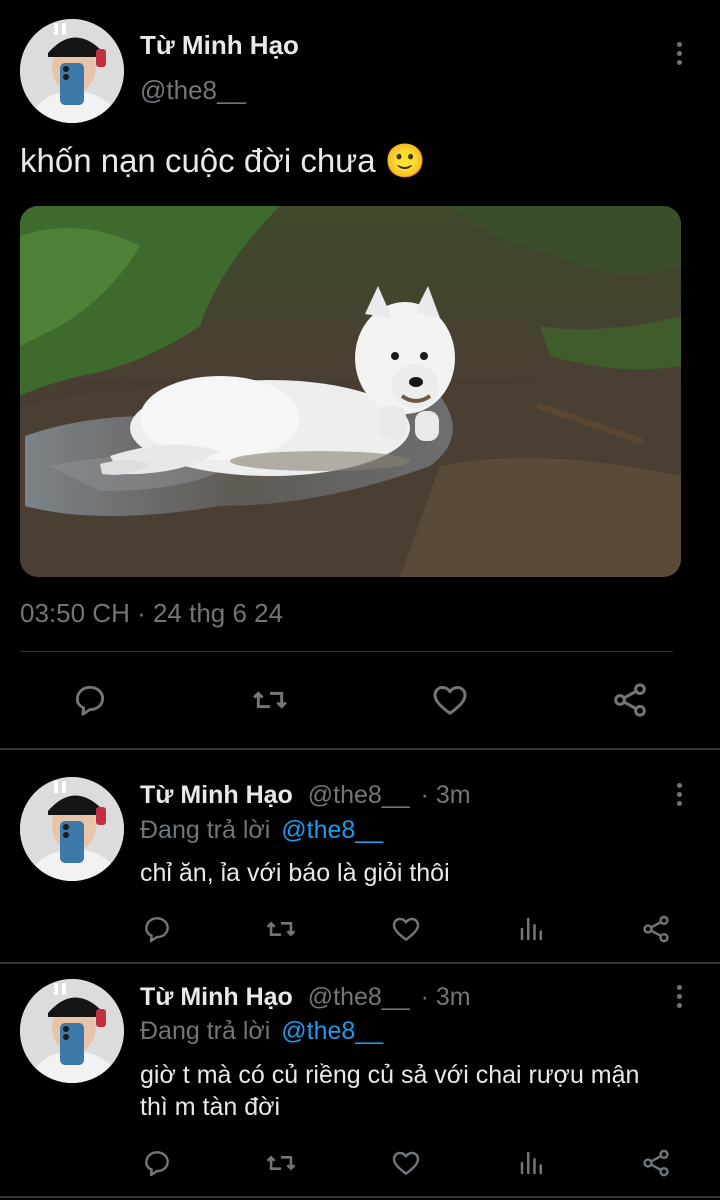 Image resolution: width=720 pixels, height=1200 pixels. What do you see at coordinates (210, 1107) in the screenshot?
I see `reply-text-line-2: thì m tàn đời` at bounding box center [210, 1107].